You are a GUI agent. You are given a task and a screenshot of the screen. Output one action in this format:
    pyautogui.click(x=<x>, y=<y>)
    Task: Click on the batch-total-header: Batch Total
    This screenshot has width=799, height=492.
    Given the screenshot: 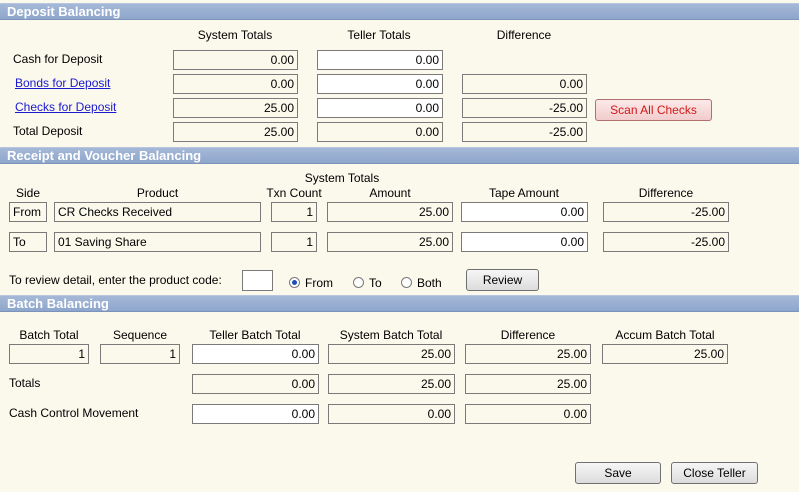 What is the action you would take?
    pyautogui.click(x=49, y=335)
    